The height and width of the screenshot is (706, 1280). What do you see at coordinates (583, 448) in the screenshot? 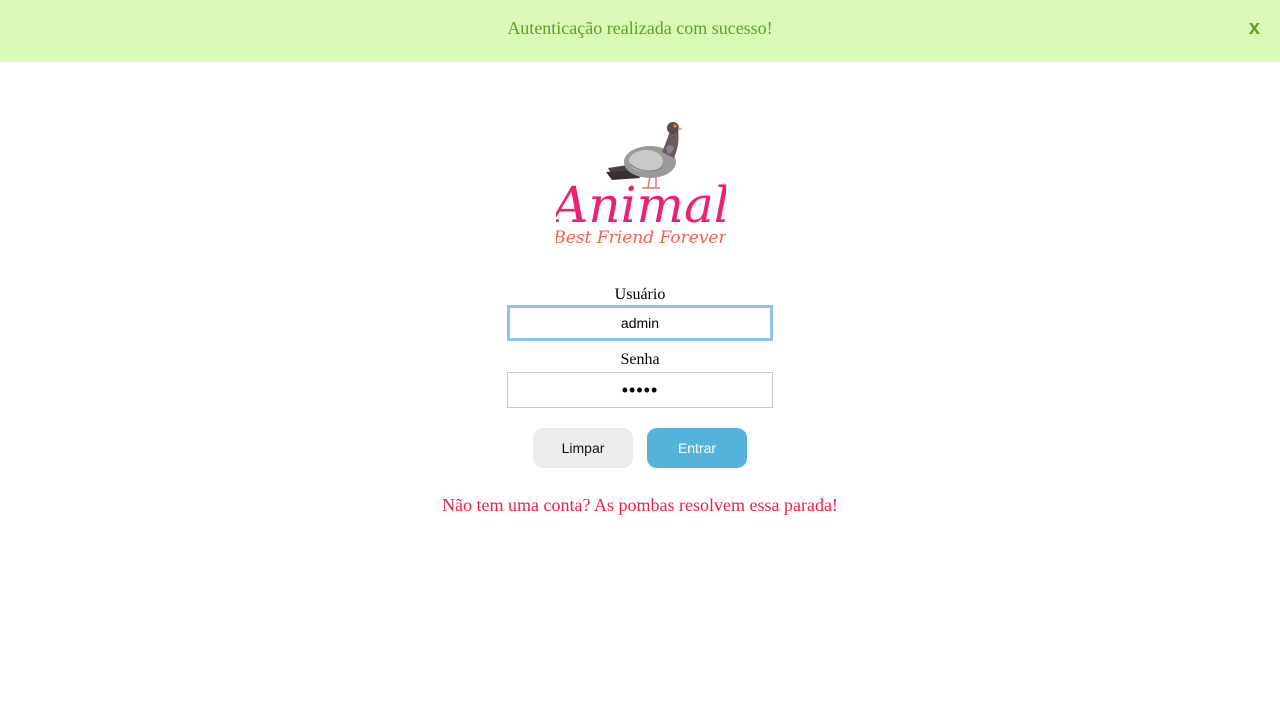
I see `clear-button: Limpar` at bounding box center [583, 448].